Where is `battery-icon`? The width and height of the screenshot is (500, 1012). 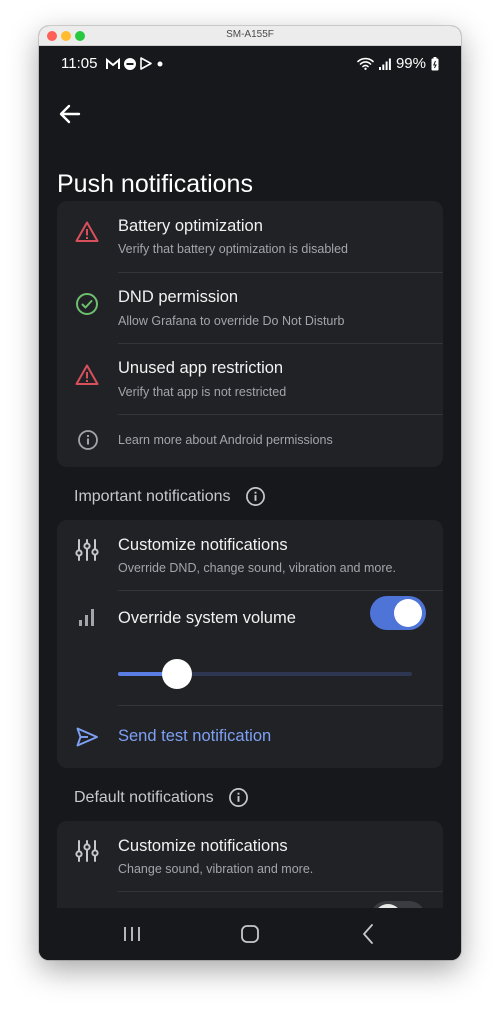
battery-icon is located at coordinates (435, 63).